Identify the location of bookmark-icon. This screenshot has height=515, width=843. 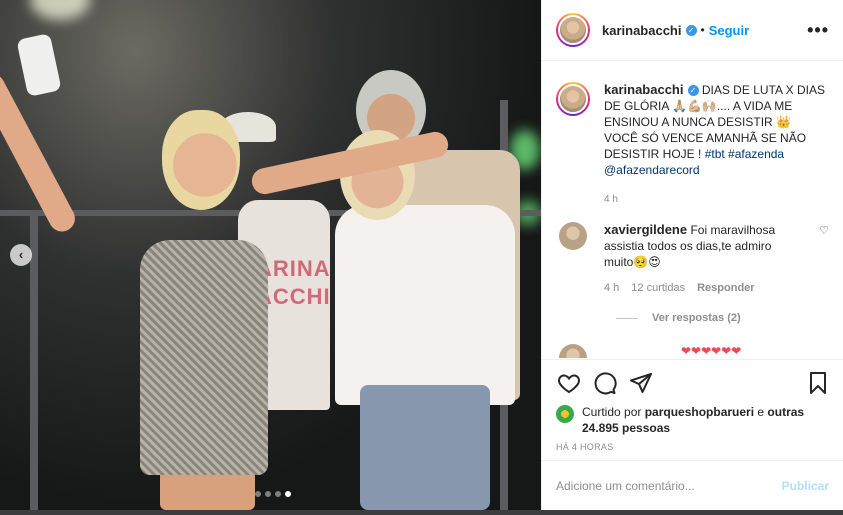
(818, 383).